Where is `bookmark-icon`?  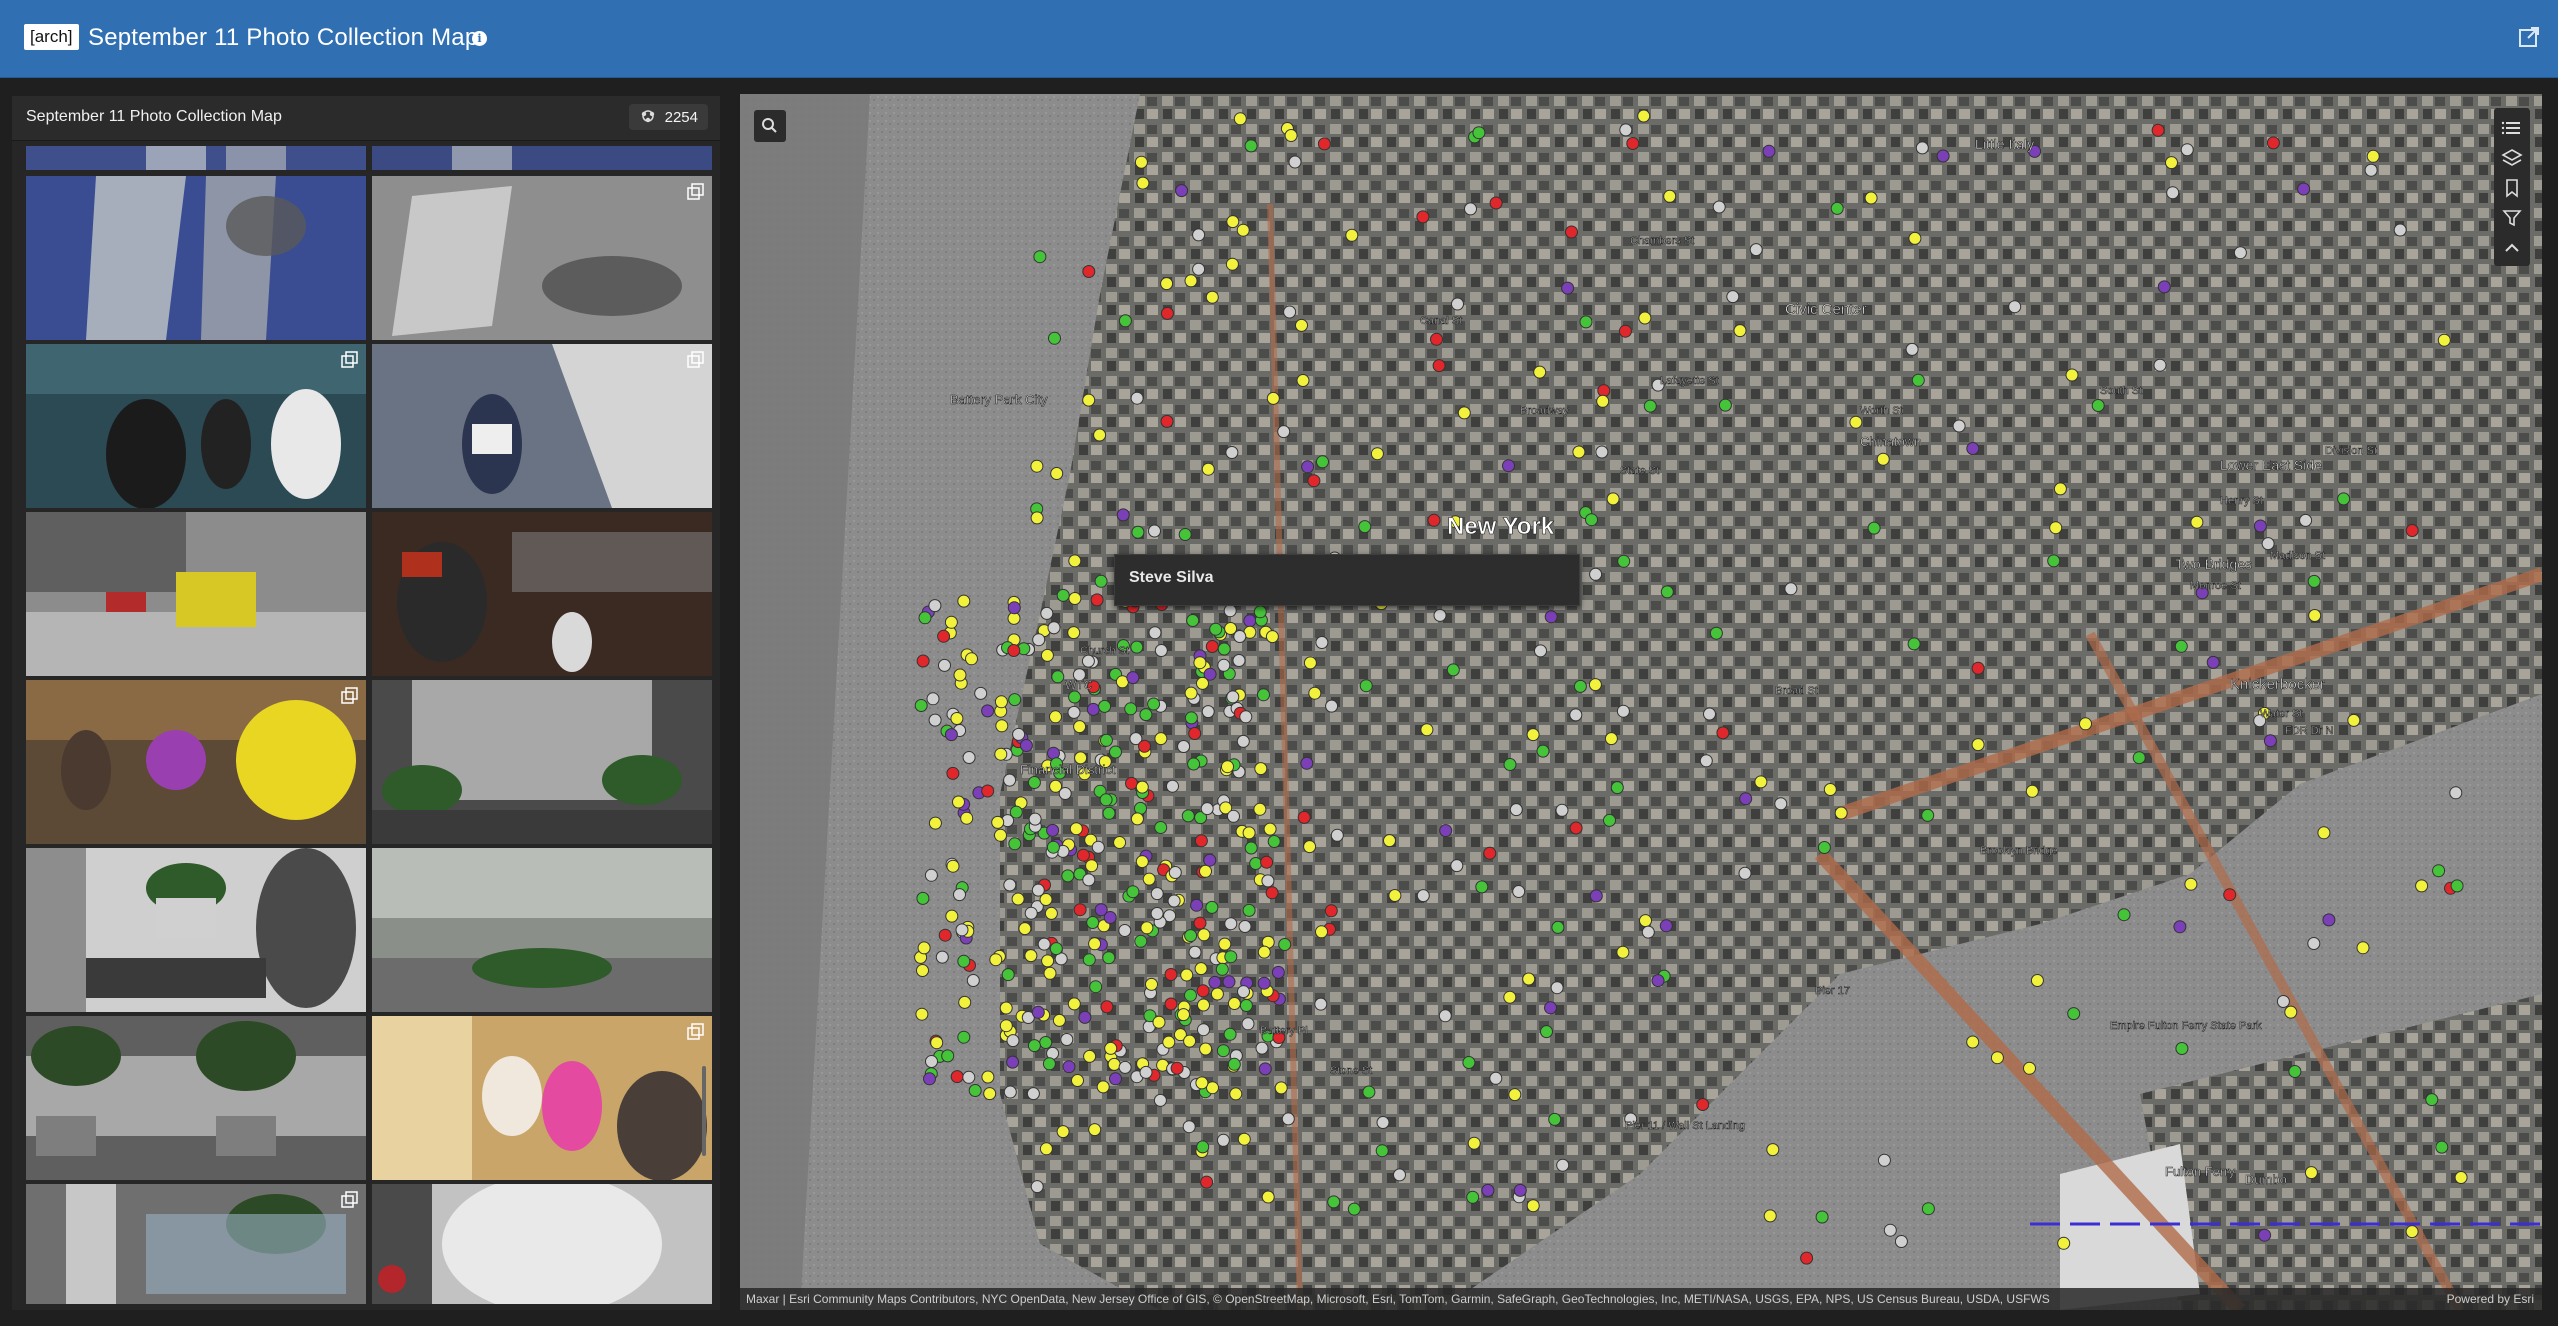
bookmark-icon is located at coordinates (2512, 188).